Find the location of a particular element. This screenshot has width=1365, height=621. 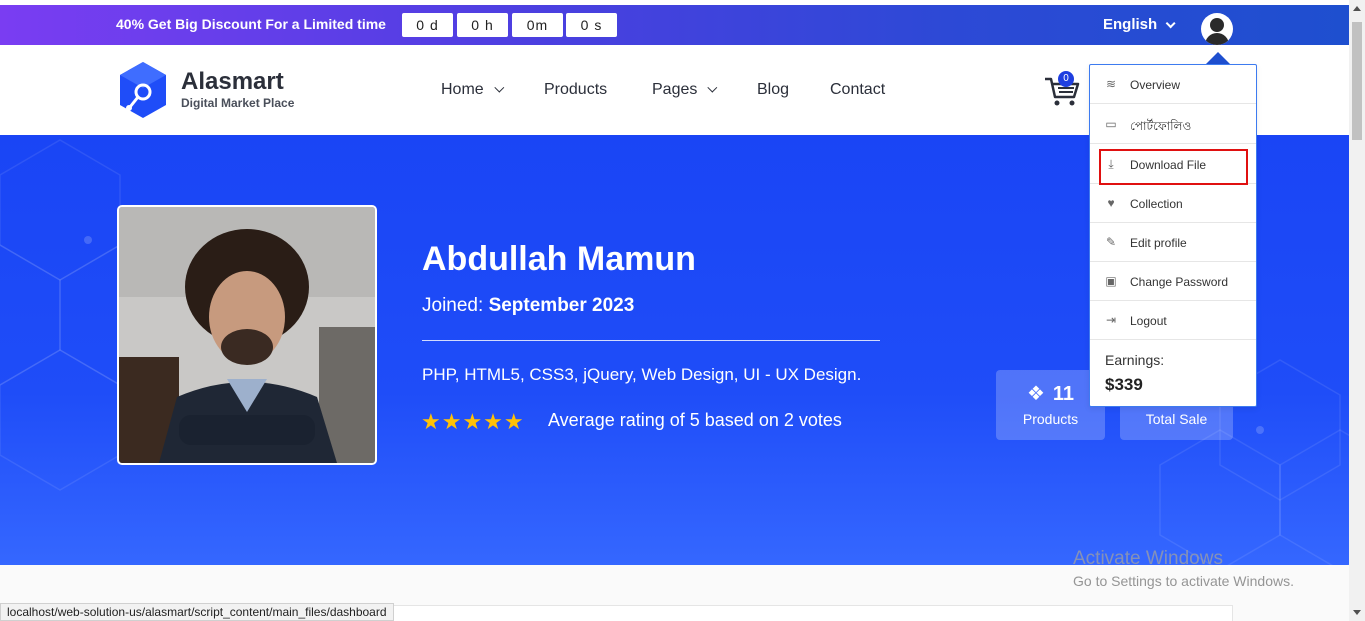

menu-item-label: Collection is located at coordinates (1156, 204).